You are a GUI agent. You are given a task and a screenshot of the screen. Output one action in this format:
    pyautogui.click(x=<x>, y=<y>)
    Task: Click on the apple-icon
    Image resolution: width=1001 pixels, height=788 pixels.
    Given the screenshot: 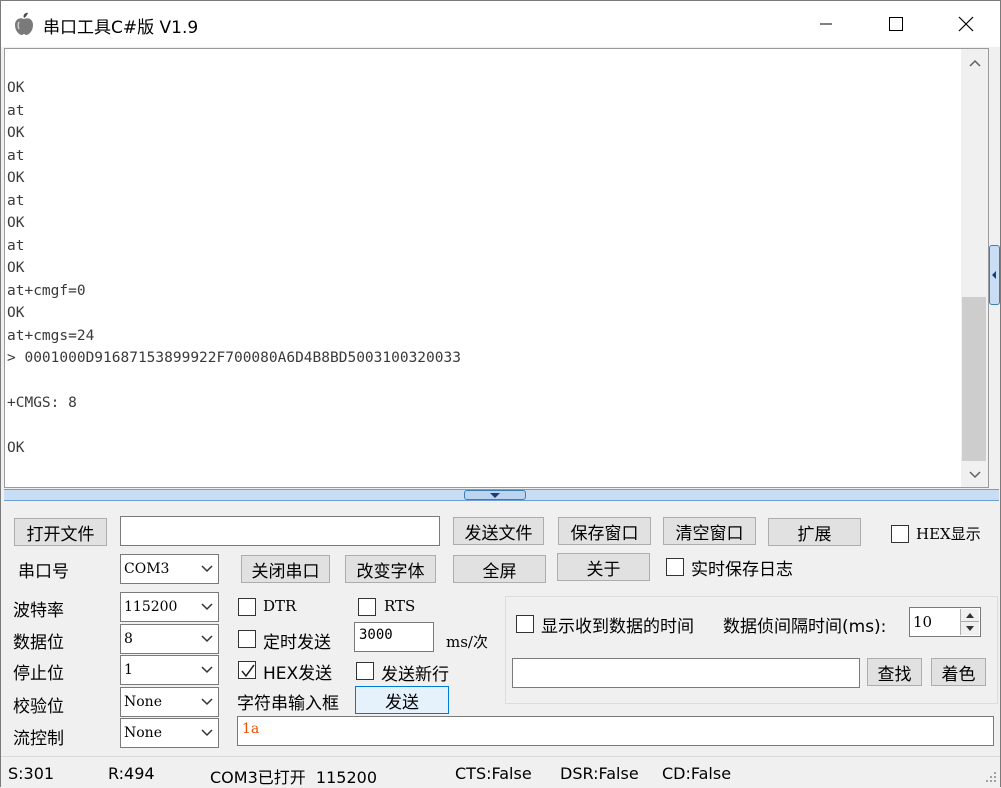 What is the action you would take?
    pyautogui.click(x=24, y=24)
    